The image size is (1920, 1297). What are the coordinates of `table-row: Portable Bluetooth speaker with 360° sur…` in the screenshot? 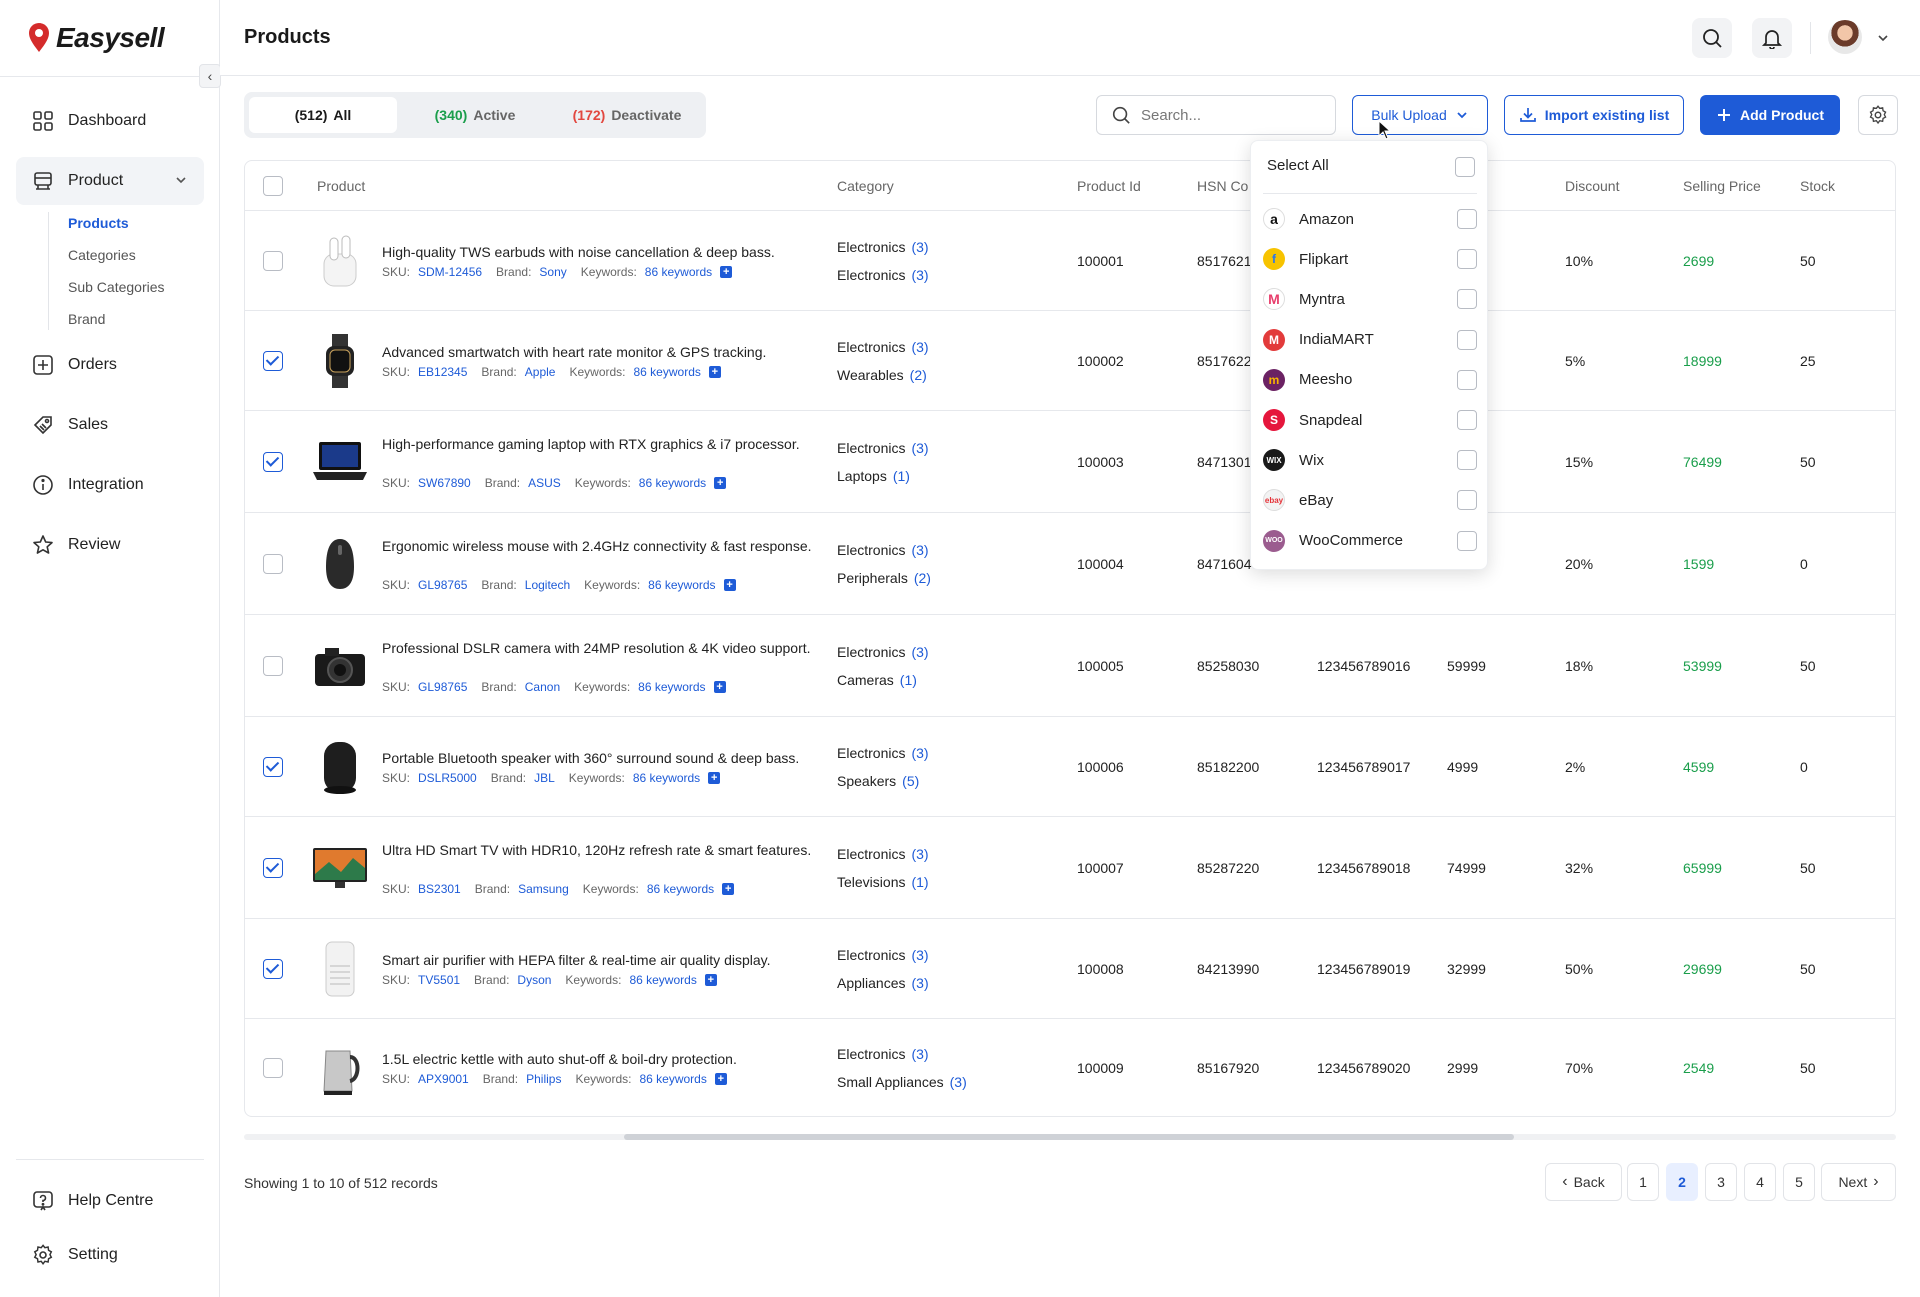 It's located at (1070, 767).